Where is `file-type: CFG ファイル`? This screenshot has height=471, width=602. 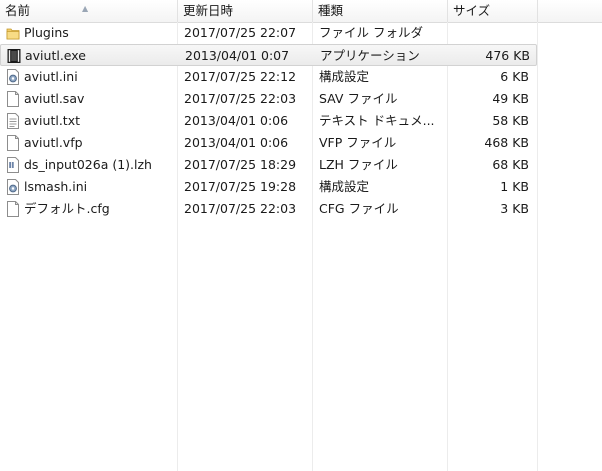
file-type: CFG ファイル is located at coordinates (359, 208).